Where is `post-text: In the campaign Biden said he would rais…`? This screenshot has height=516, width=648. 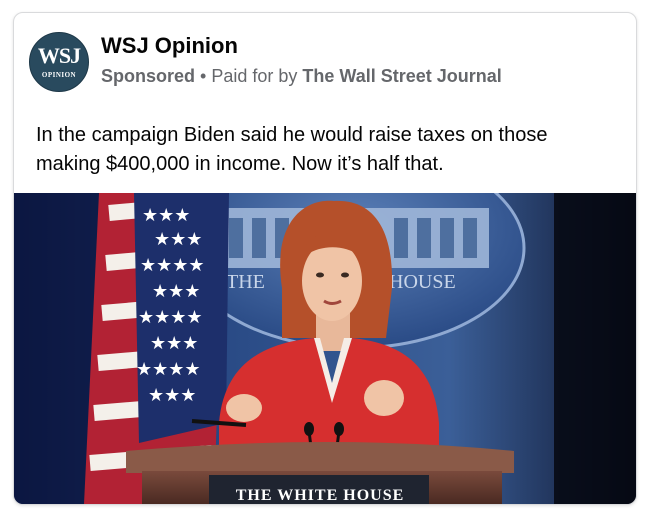 post-text: In the campaign Biden said he would rais… is located at coordinates (331, 150).